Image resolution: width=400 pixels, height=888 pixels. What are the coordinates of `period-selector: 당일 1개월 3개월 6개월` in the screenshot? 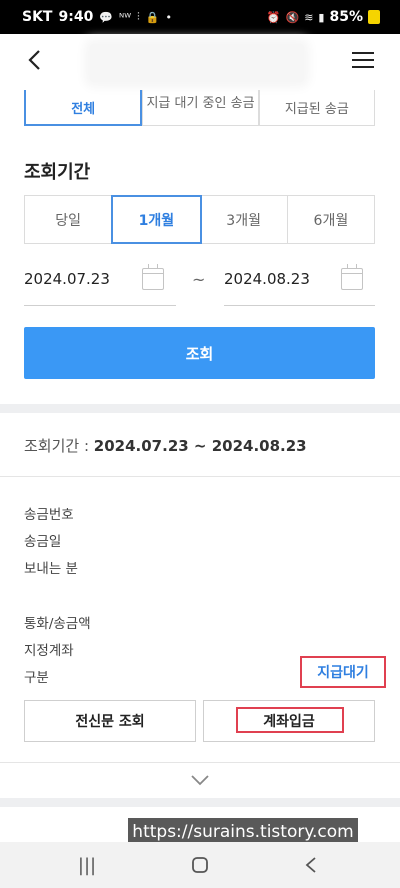 It's located at (199, 219).